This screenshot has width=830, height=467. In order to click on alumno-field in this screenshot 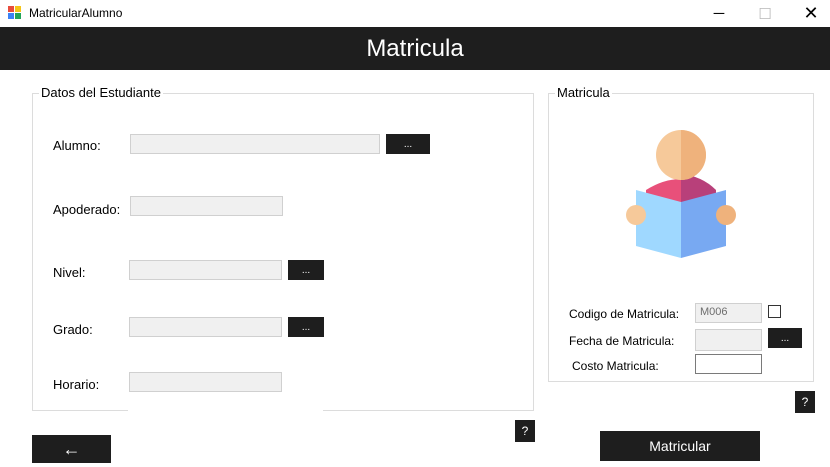, I will do `click(255, 144)`.